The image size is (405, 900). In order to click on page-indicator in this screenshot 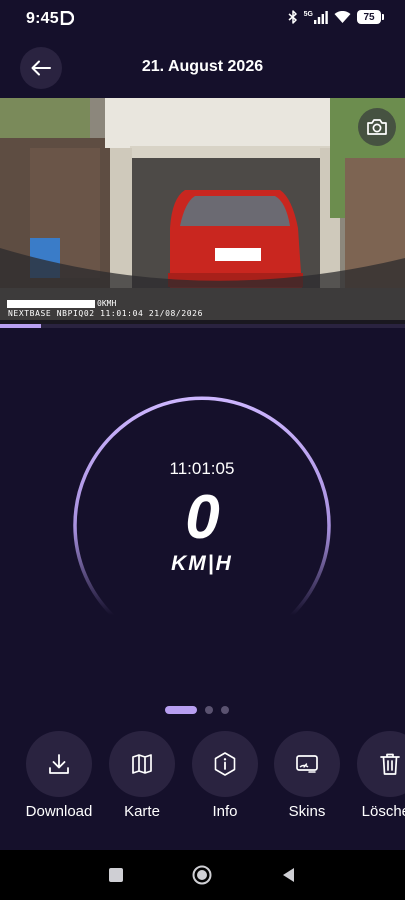, I will do `click(197, 710)`.